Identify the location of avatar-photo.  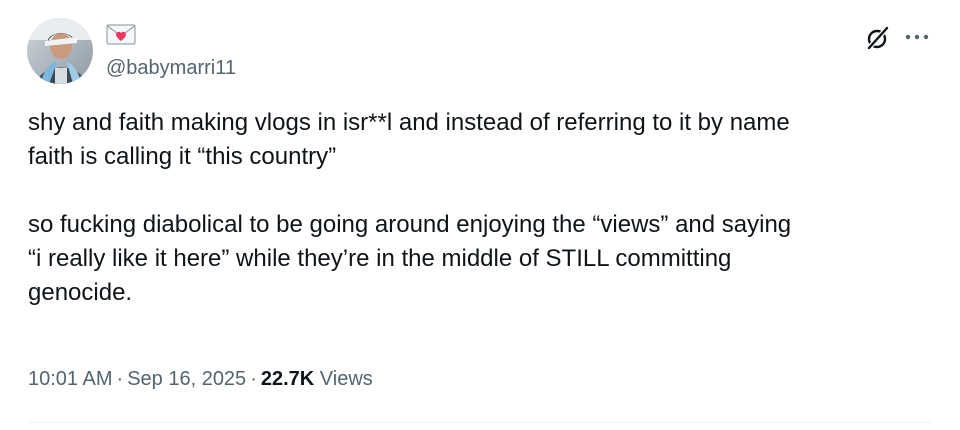
(60, 51).